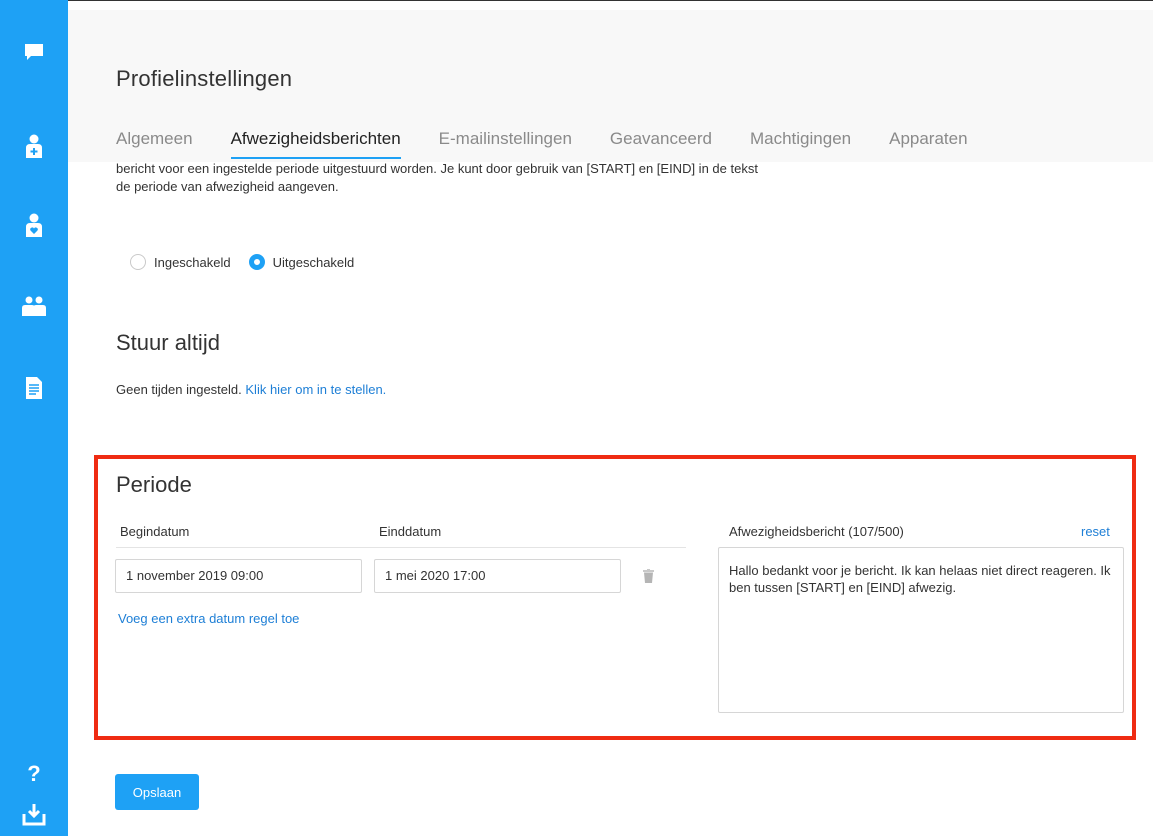 Image resolution: width=1153 pixels, height=836 pixels. I want to click on radio-ingeschakeld: Ingeschakeld, so click(180, 262).